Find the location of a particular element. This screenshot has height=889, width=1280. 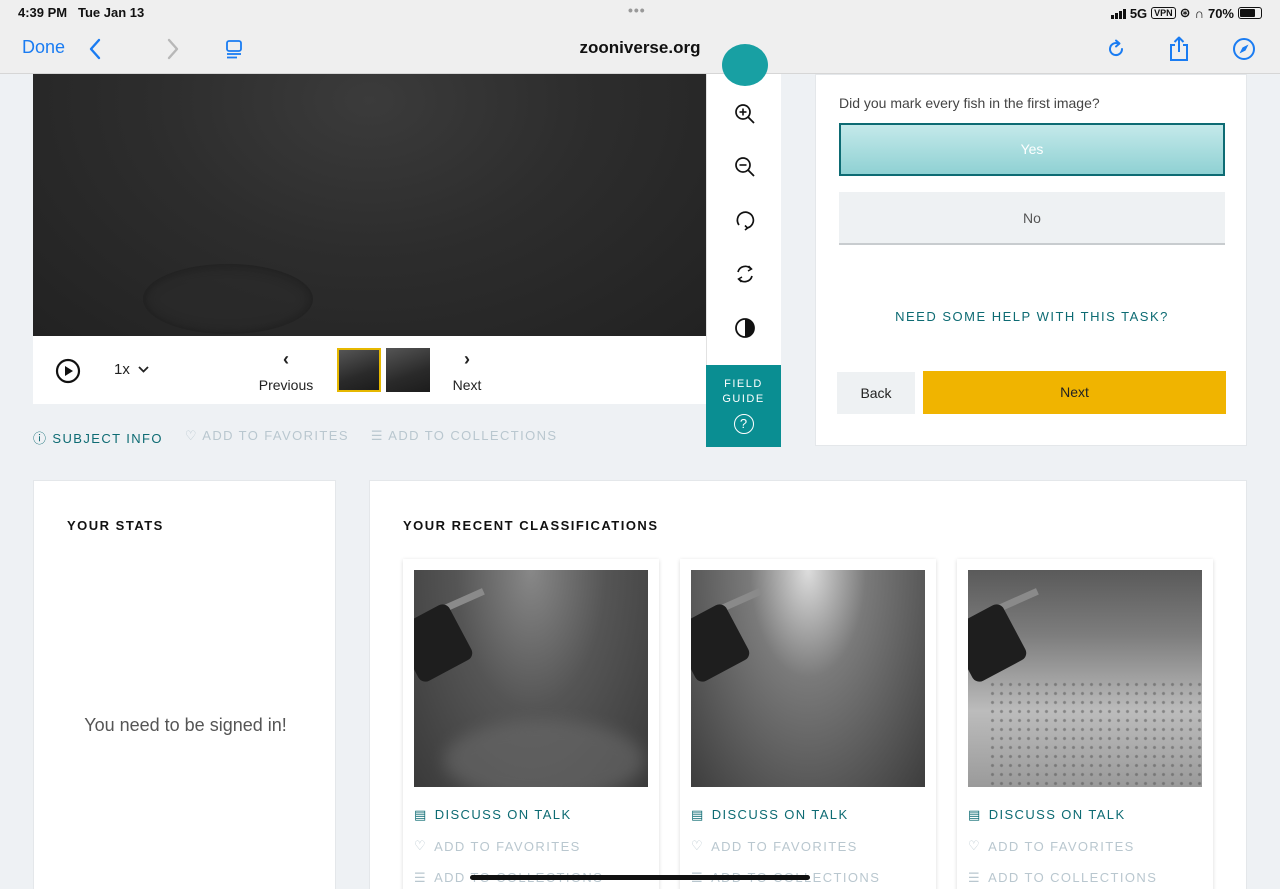

help-circle-icon: ? is located at coordinates (743, 424).